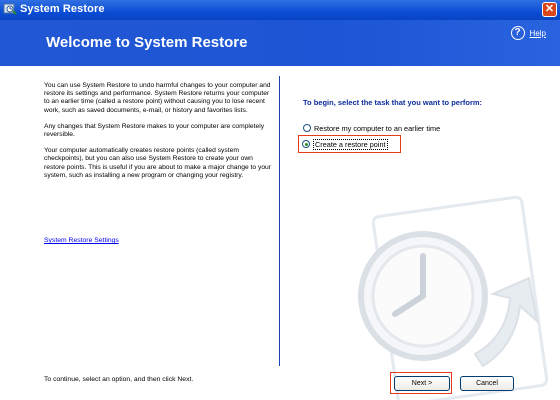 The height and width of the screenshot is (400, 560). I want to click on next-button: Next >, so click(422, 383).